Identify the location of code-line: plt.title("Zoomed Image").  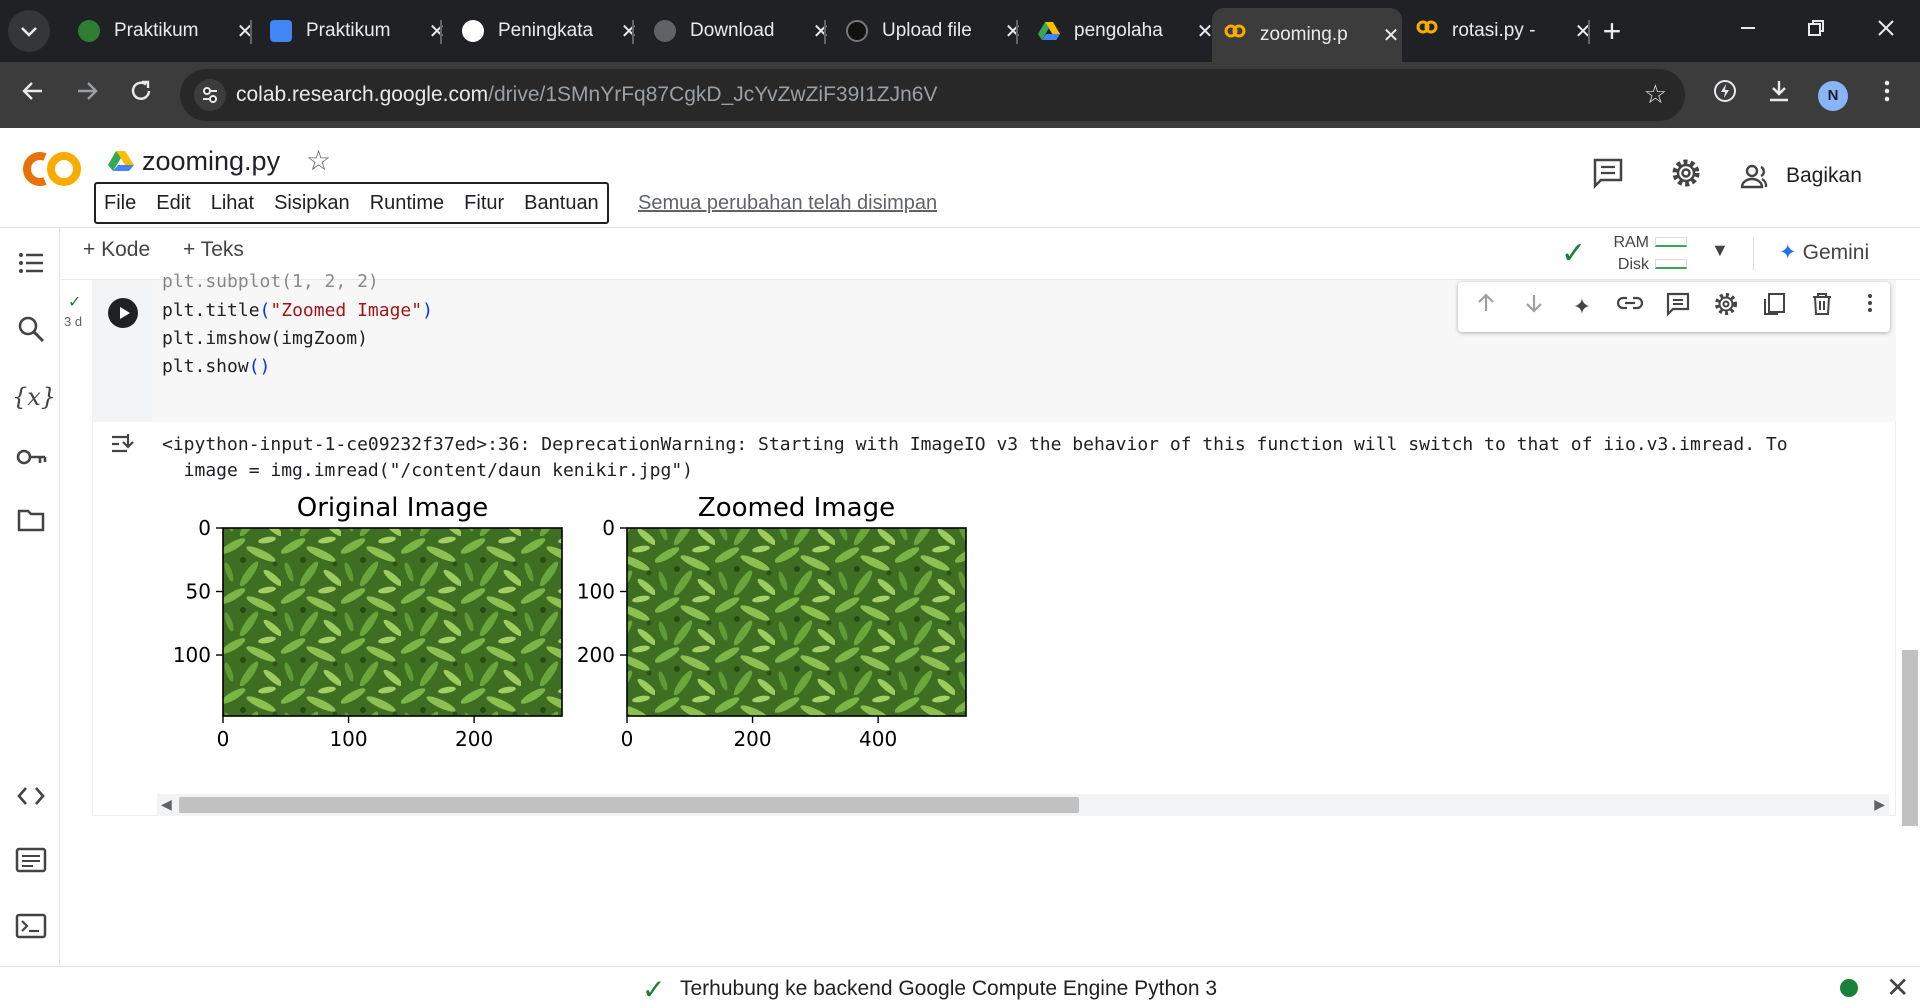
(297, 310).